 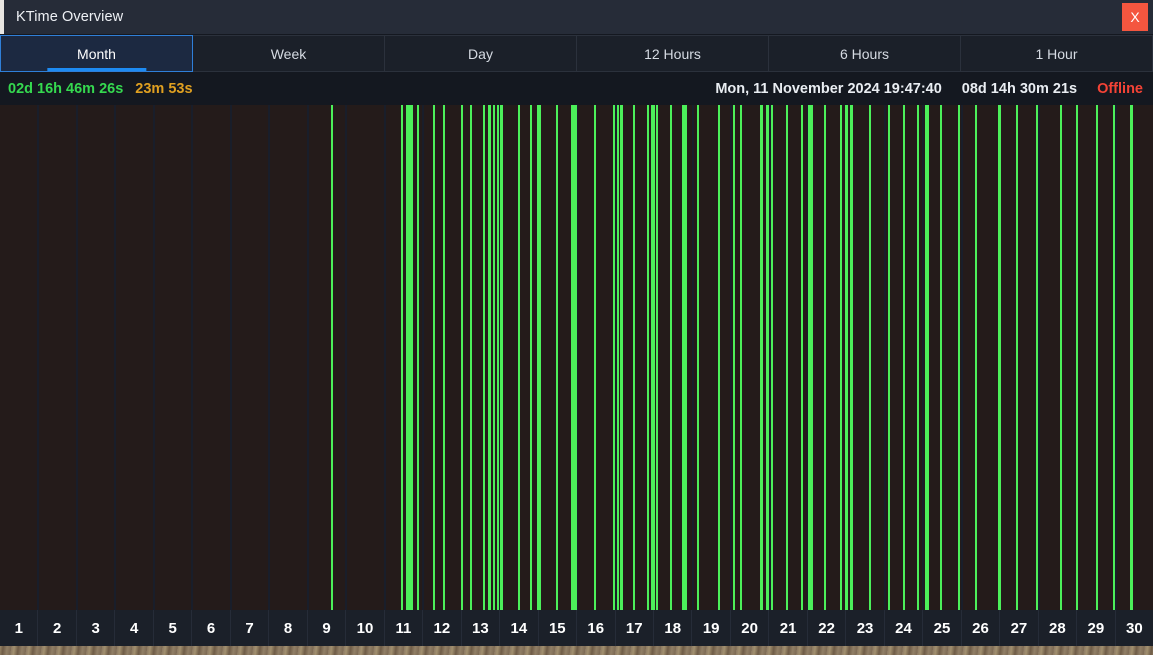 What do you see at coordinates (1134, 628) in the screenshot?
I see `axis-day-label: 30` at bounding box center [1134, 628].